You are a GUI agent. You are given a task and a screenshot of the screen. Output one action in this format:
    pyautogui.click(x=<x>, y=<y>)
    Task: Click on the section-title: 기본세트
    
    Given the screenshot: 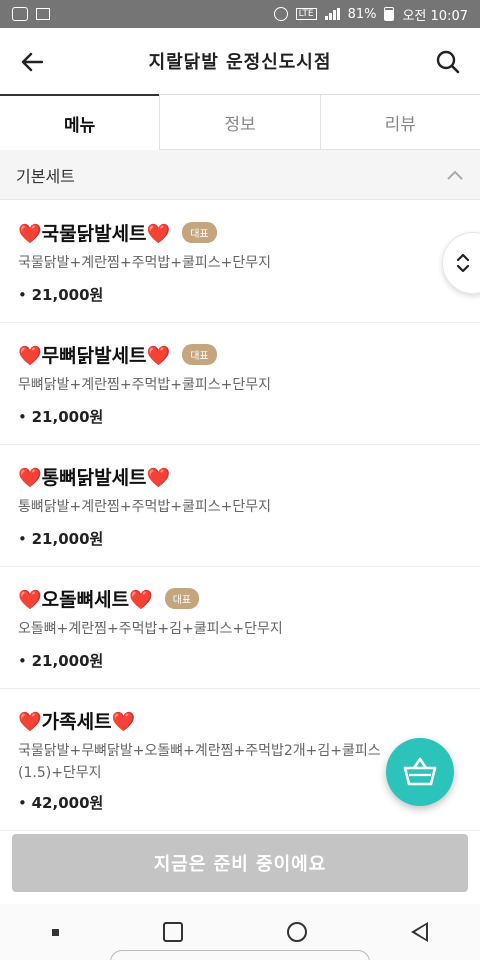 What is the action you would take?
    pyautogui.click(x=45, y=176)
    